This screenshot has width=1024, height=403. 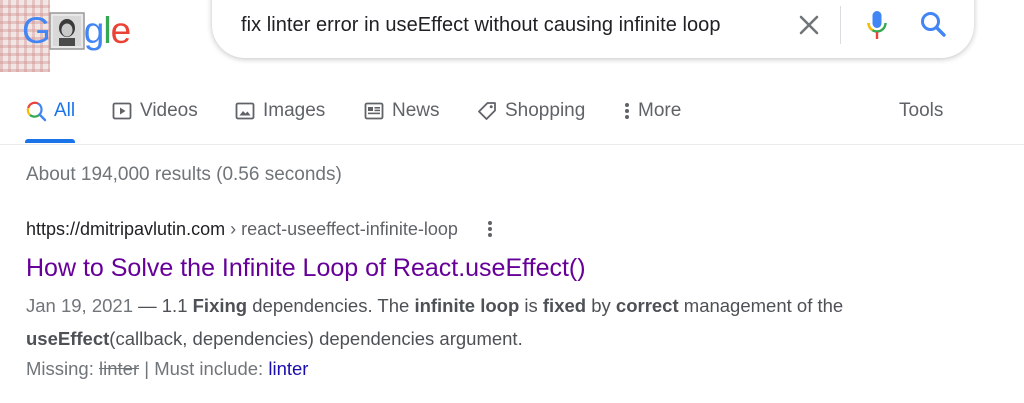 What do you see at coordinates (107, 30) in the screenshot?
I see `logo-letter-l: l` at bounding box center [107, 30].